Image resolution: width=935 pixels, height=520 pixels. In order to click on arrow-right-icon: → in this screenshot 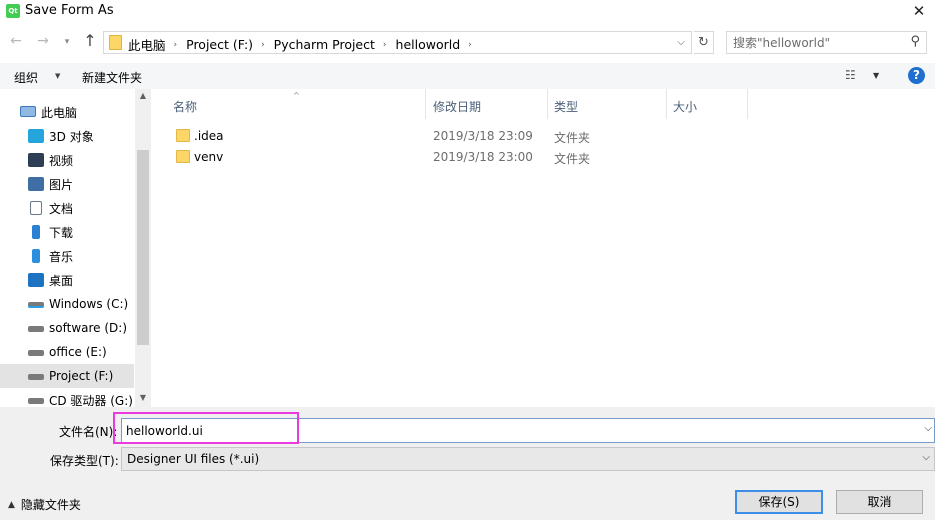, I will do `click(43, 41)`.